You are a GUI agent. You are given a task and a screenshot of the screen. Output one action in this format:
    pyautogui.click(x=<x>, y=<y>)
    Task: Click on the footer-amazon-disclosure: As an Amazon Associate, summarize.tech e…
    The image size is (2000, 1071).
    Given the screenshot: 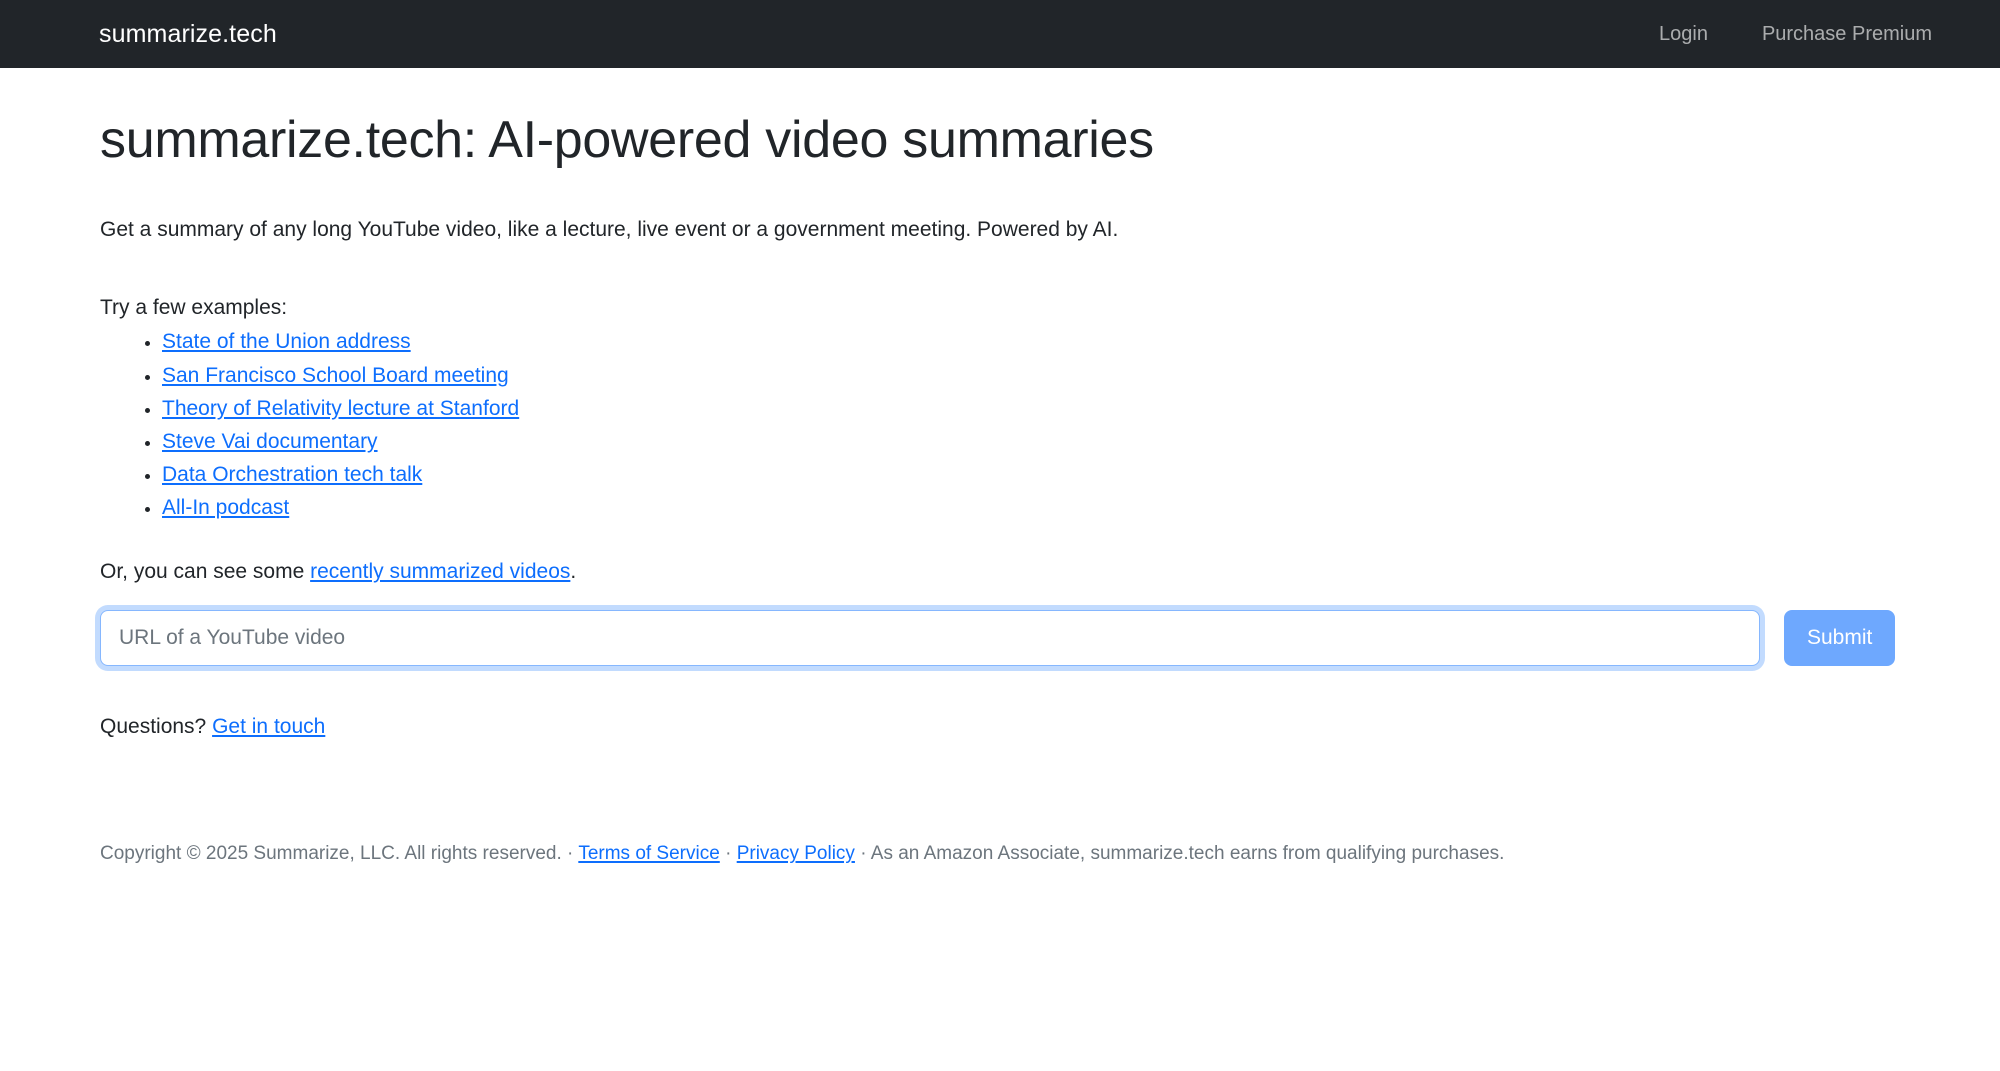 What is the action you would take?
    pyautogui.click(x=1187, y=854)
    